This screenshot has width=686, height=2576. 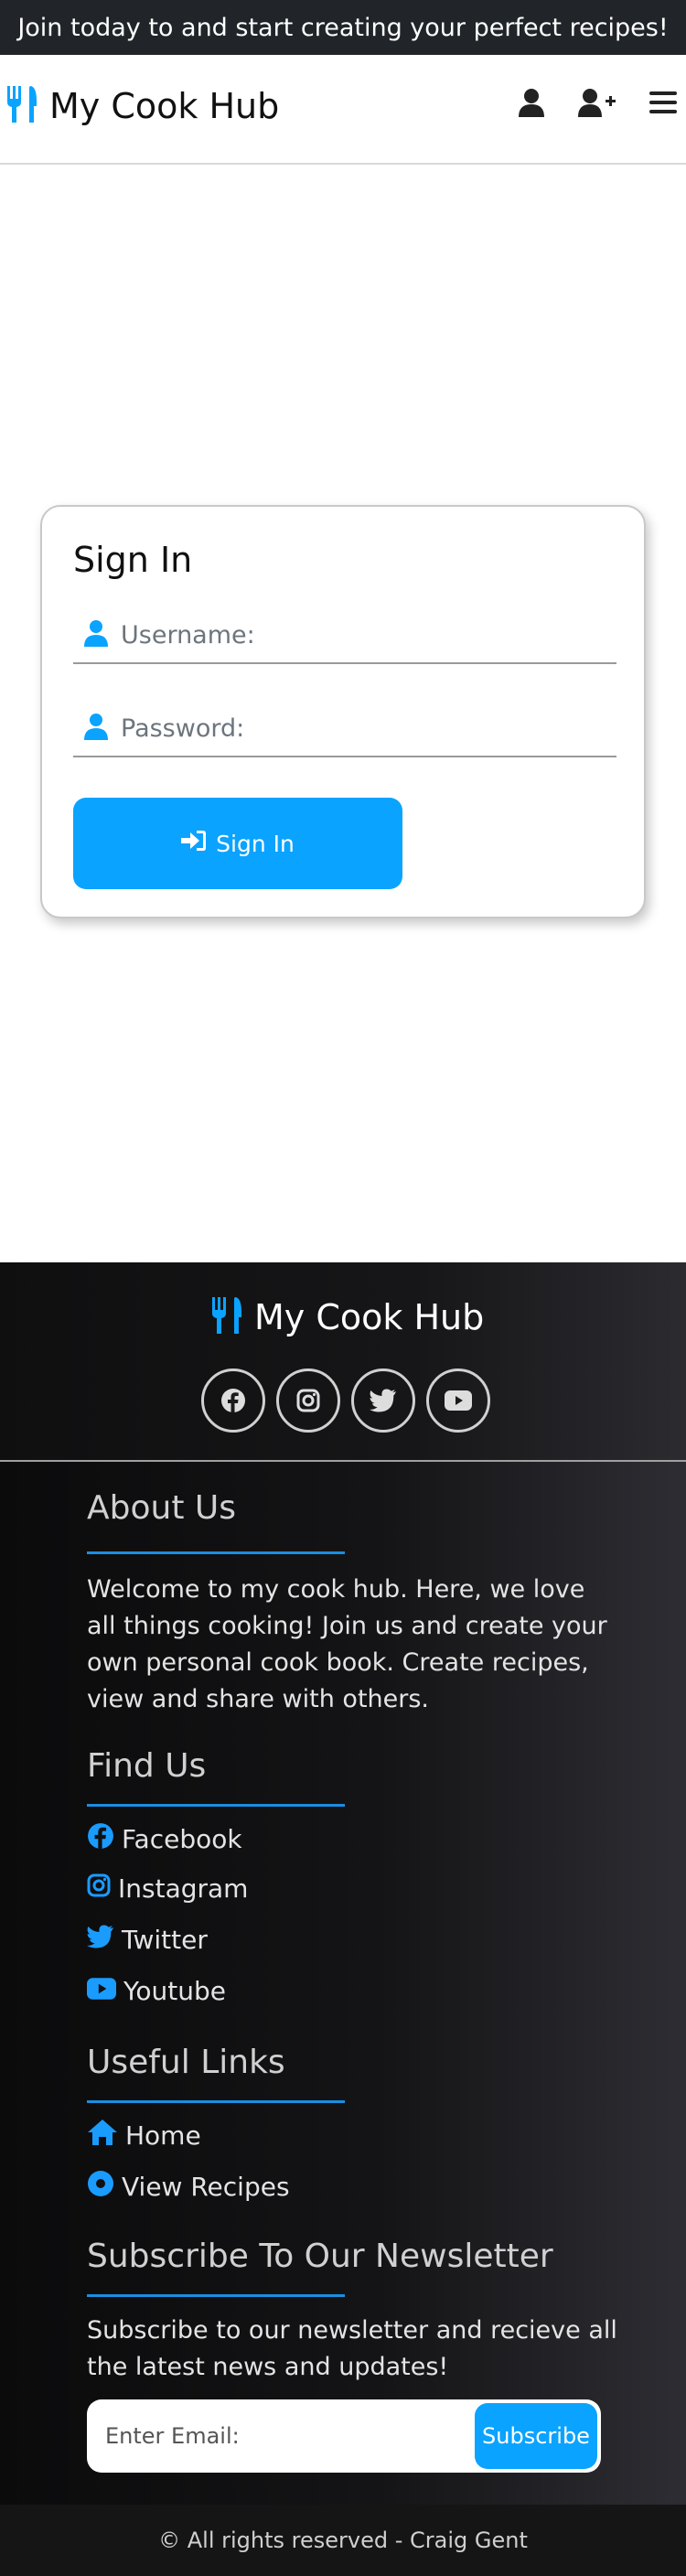 I want to click on footer-brand: My Cook Hub, so click(x=347, y=1317).